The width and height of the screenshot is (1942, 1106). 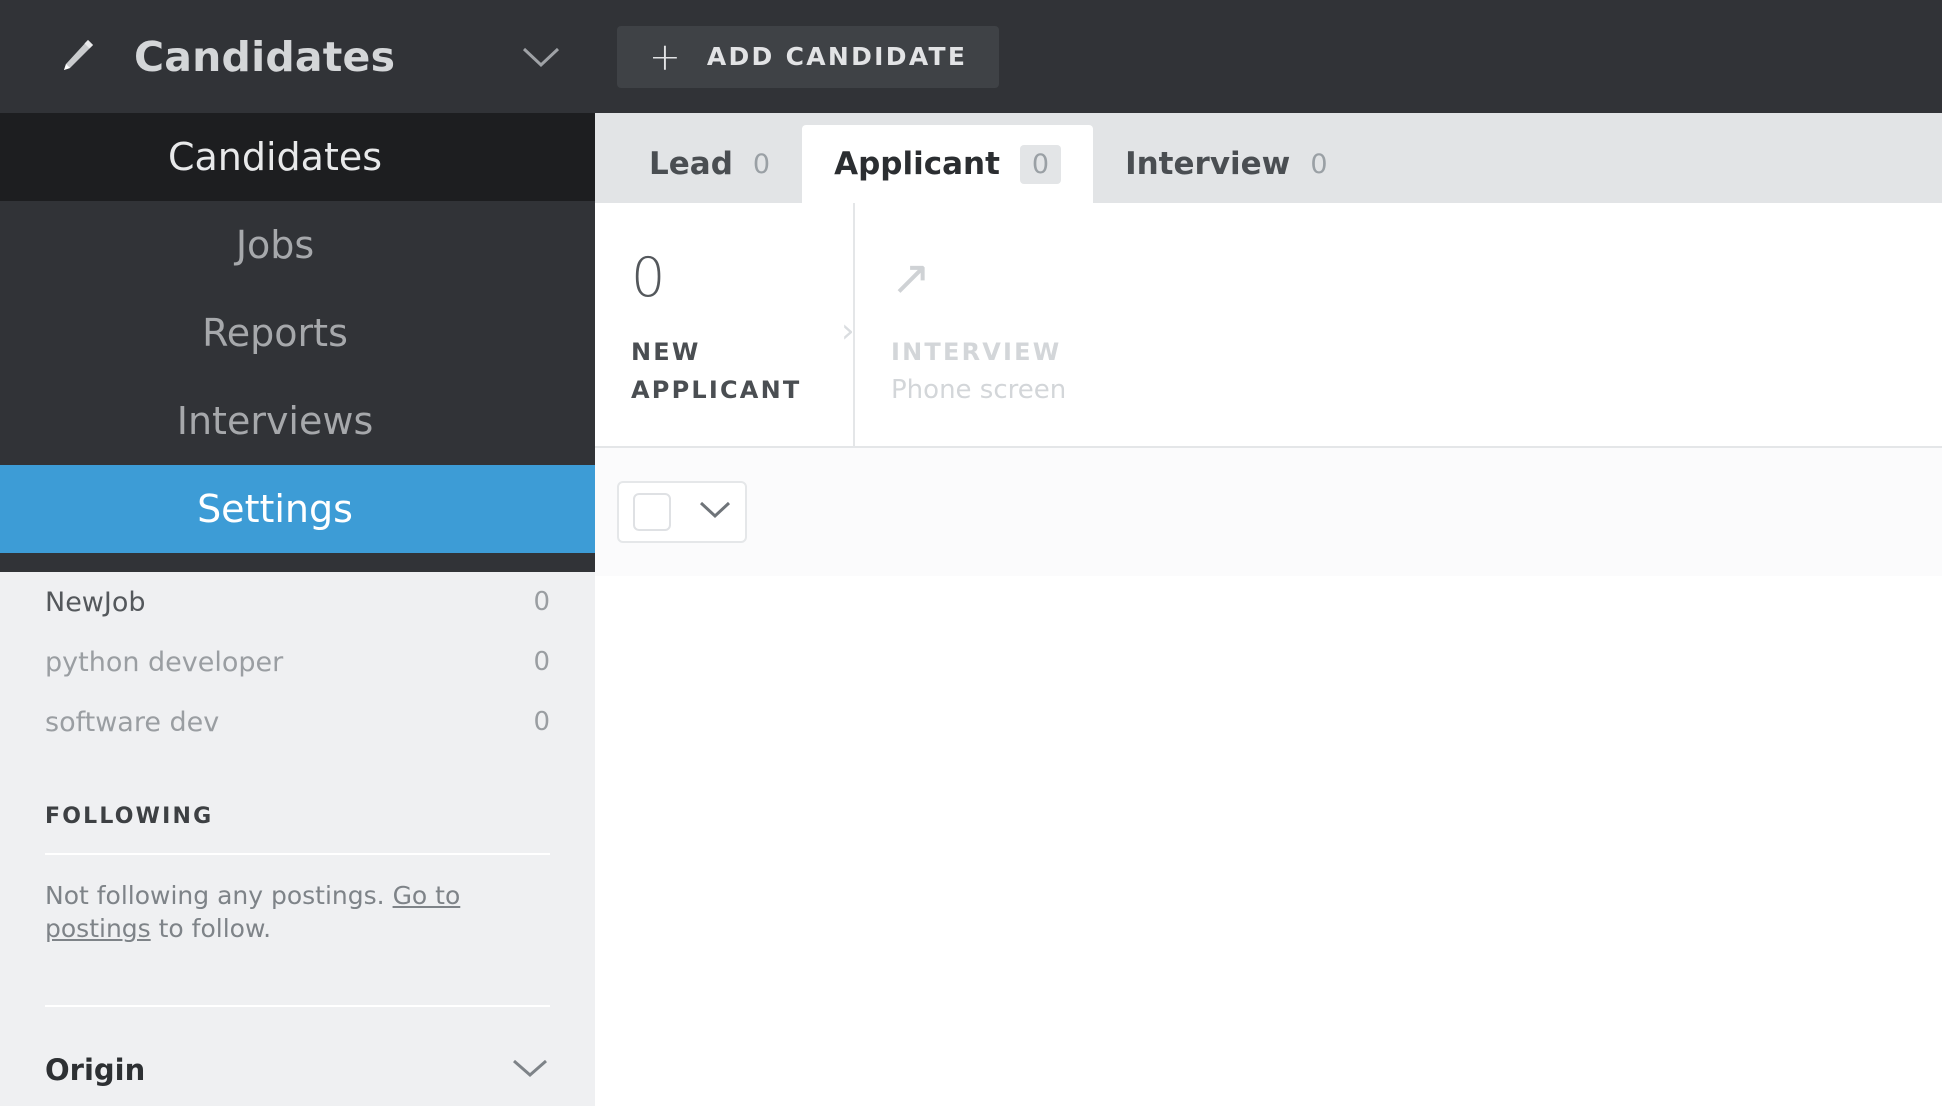 I want to click on brand-header: Candidates, so click(x=298, y=56).